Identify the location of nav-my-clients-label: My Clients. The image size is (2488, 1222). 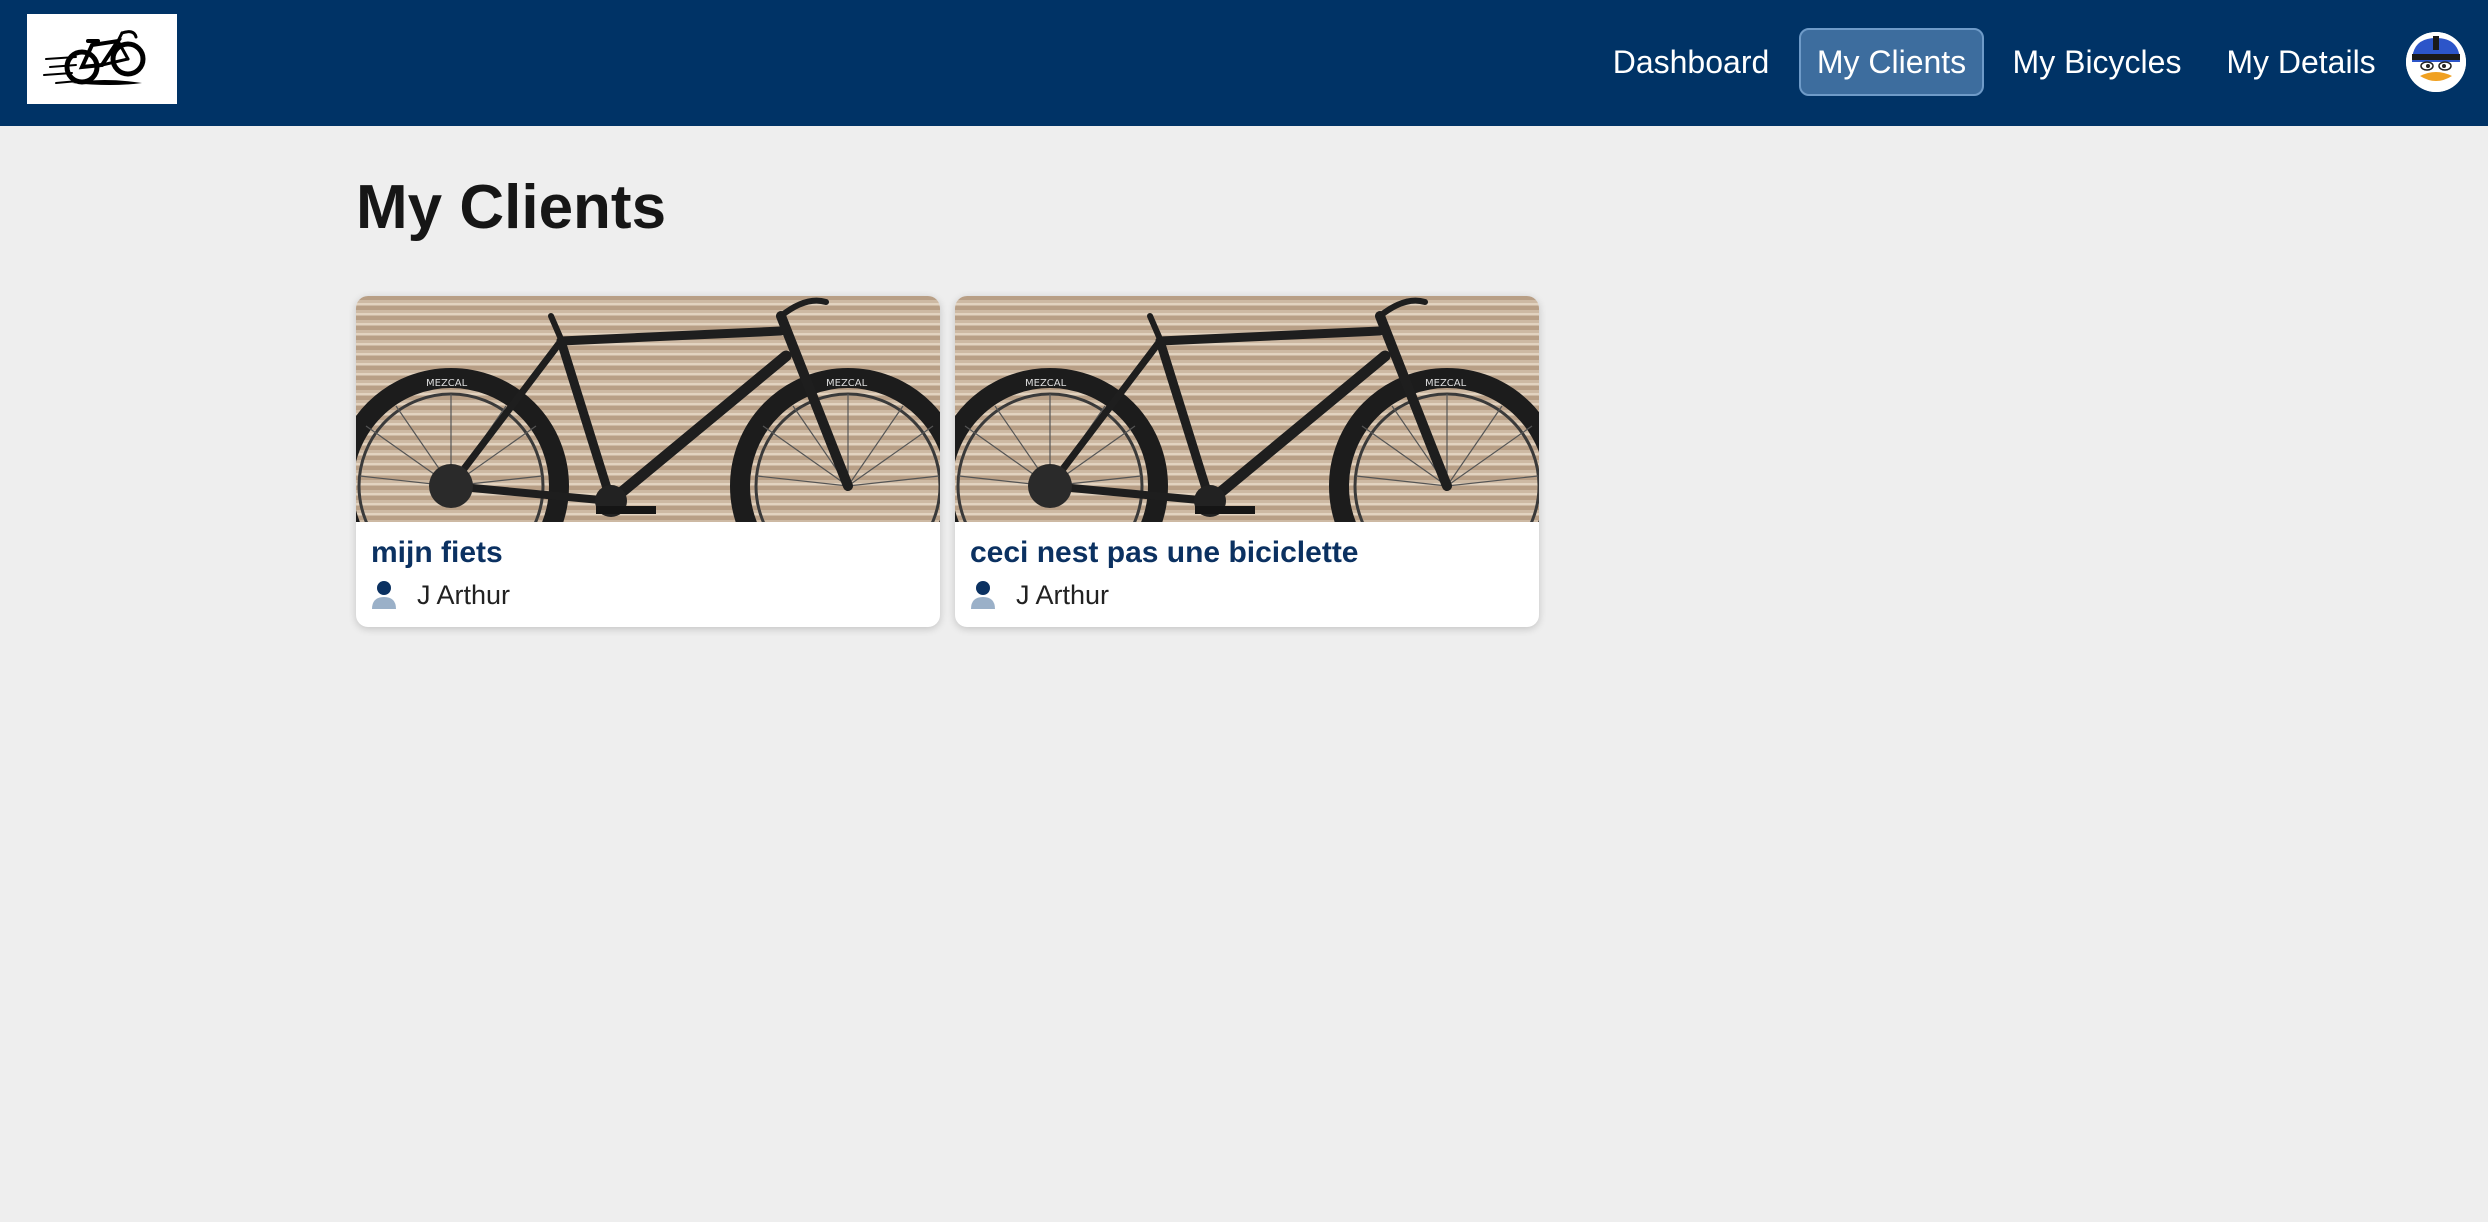
(1891, 61).